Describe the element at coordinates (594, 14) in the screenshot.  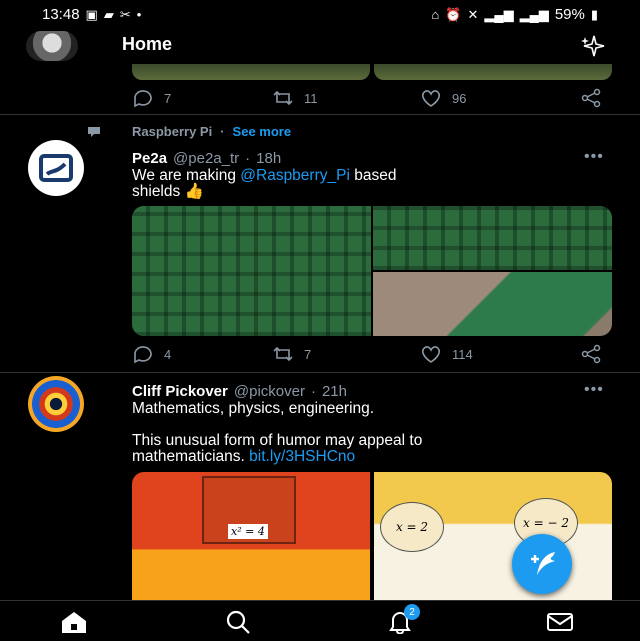
I see `battery-icon: ▮` at that location.